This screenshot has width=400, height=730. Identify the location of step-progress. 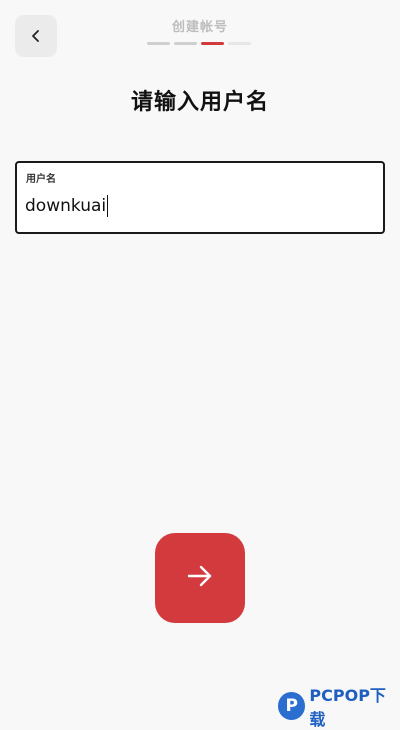
(199, 43).